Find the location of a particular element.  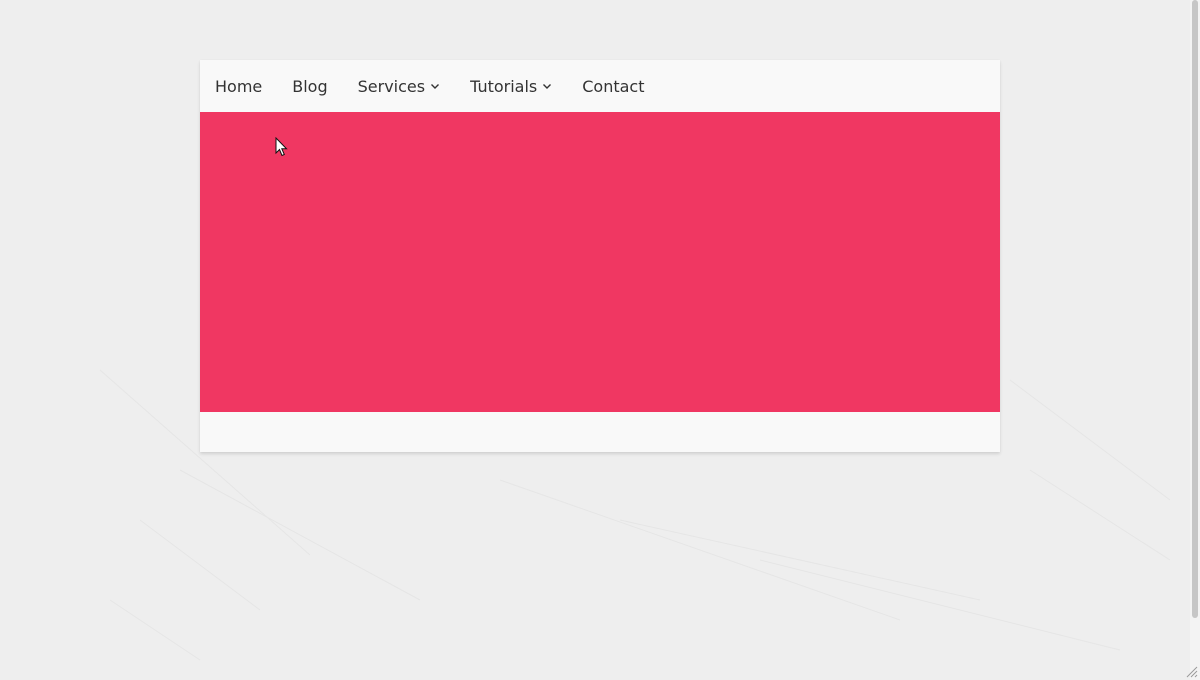

nav-item-blog-label: Blog is located at coordinates (310, 86).